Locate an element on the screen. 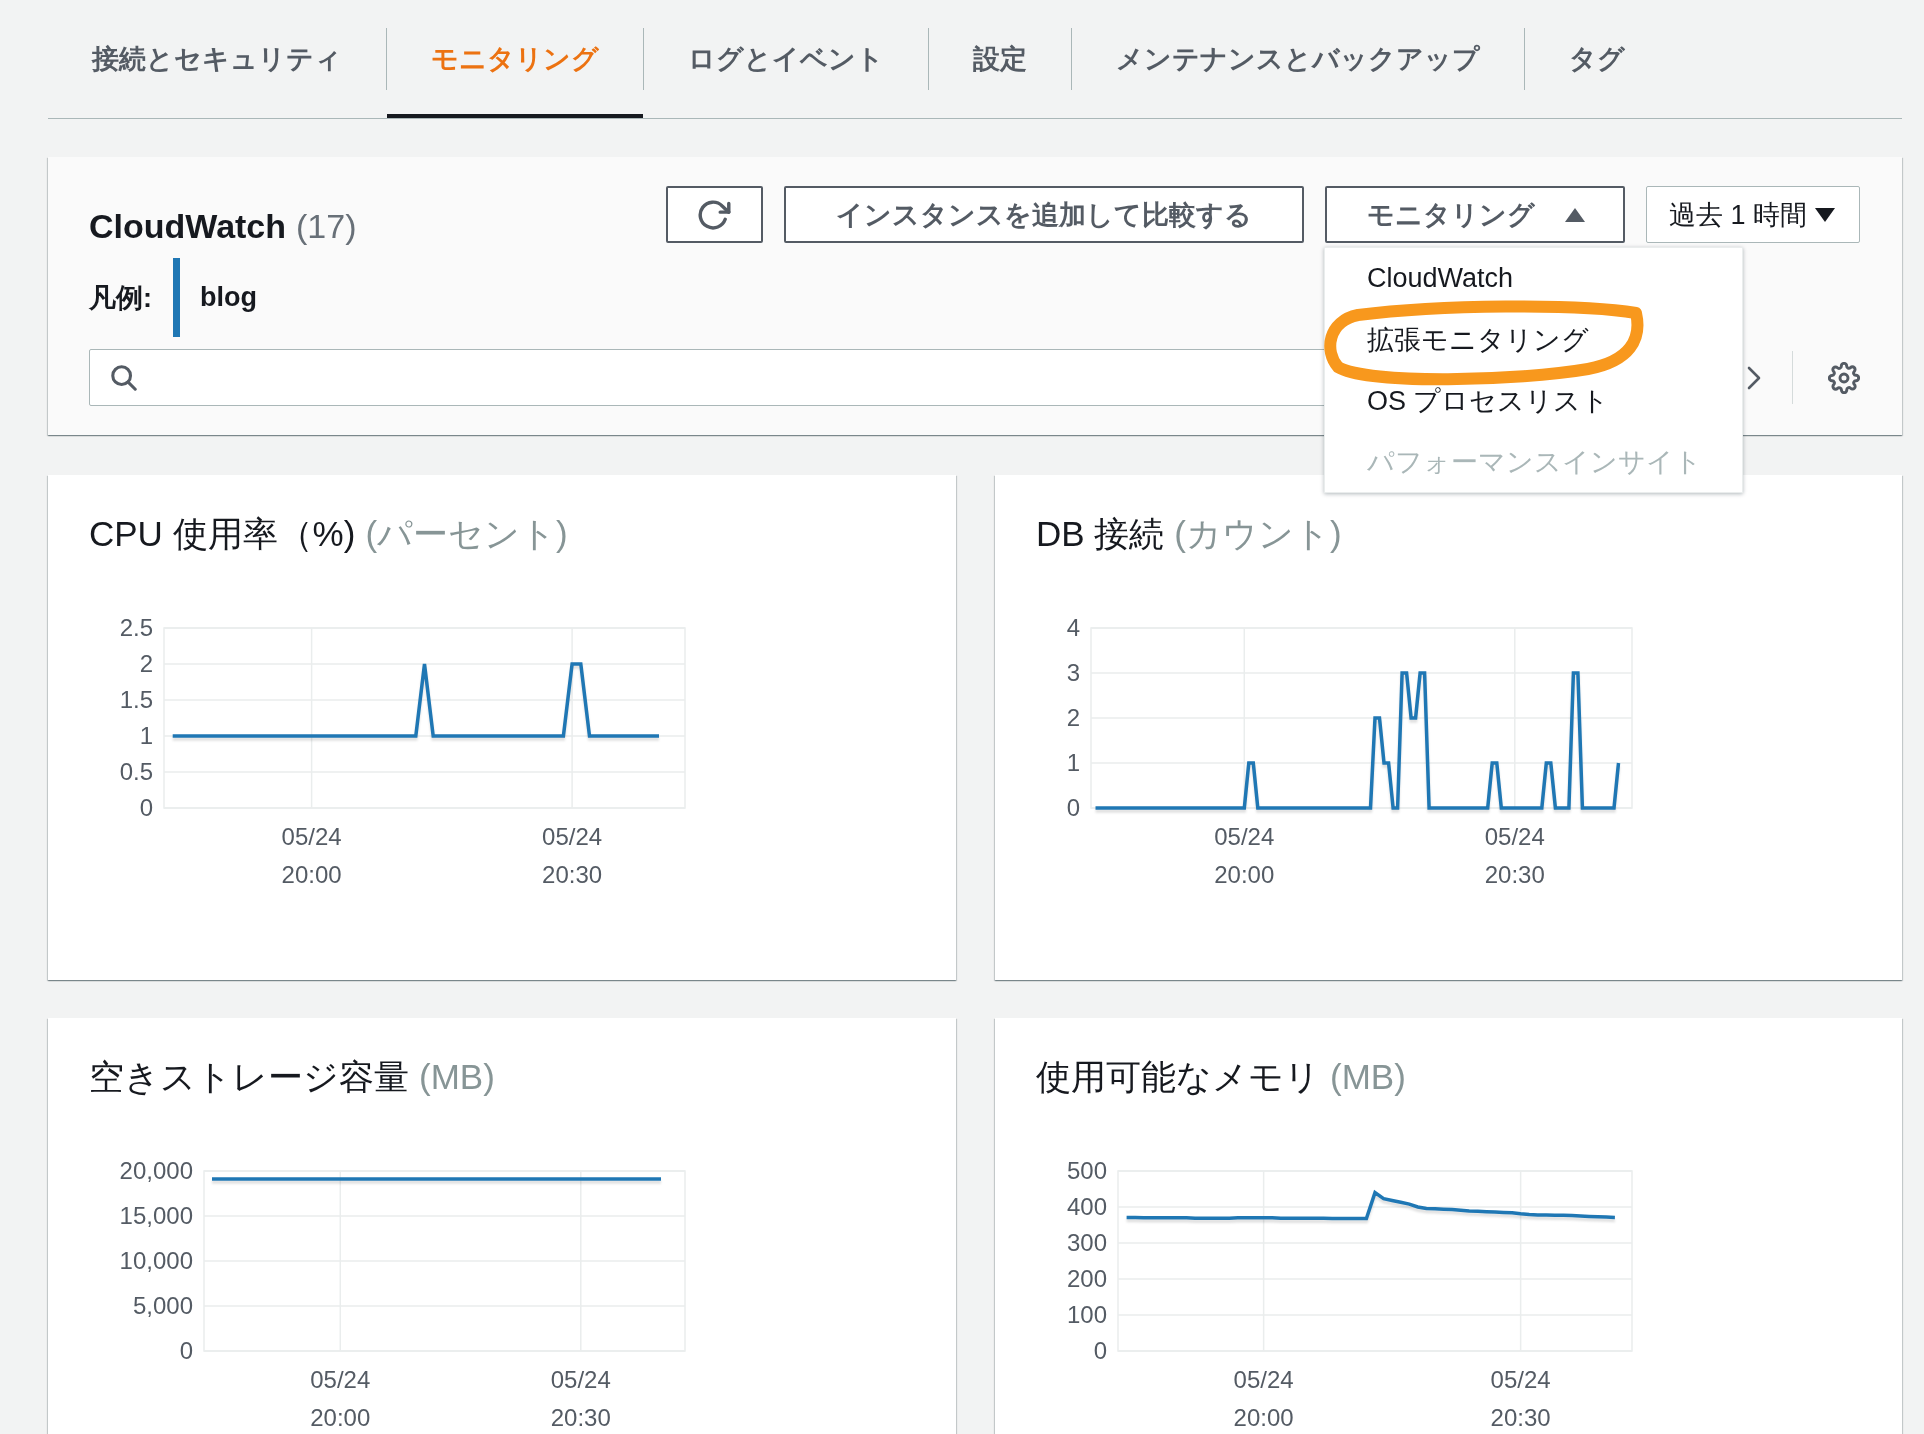 The height and width of the screenshot is (1434, 1924). axis-label: 3 is located at coordinates (1073, 672).